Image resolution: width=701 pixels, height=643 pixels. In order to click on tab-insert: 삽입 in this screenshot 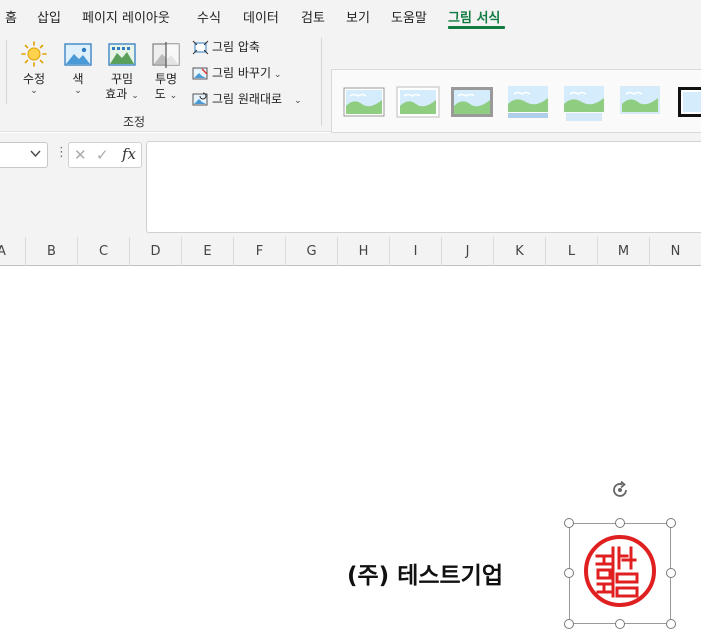, I will do `click(49, 16)`.